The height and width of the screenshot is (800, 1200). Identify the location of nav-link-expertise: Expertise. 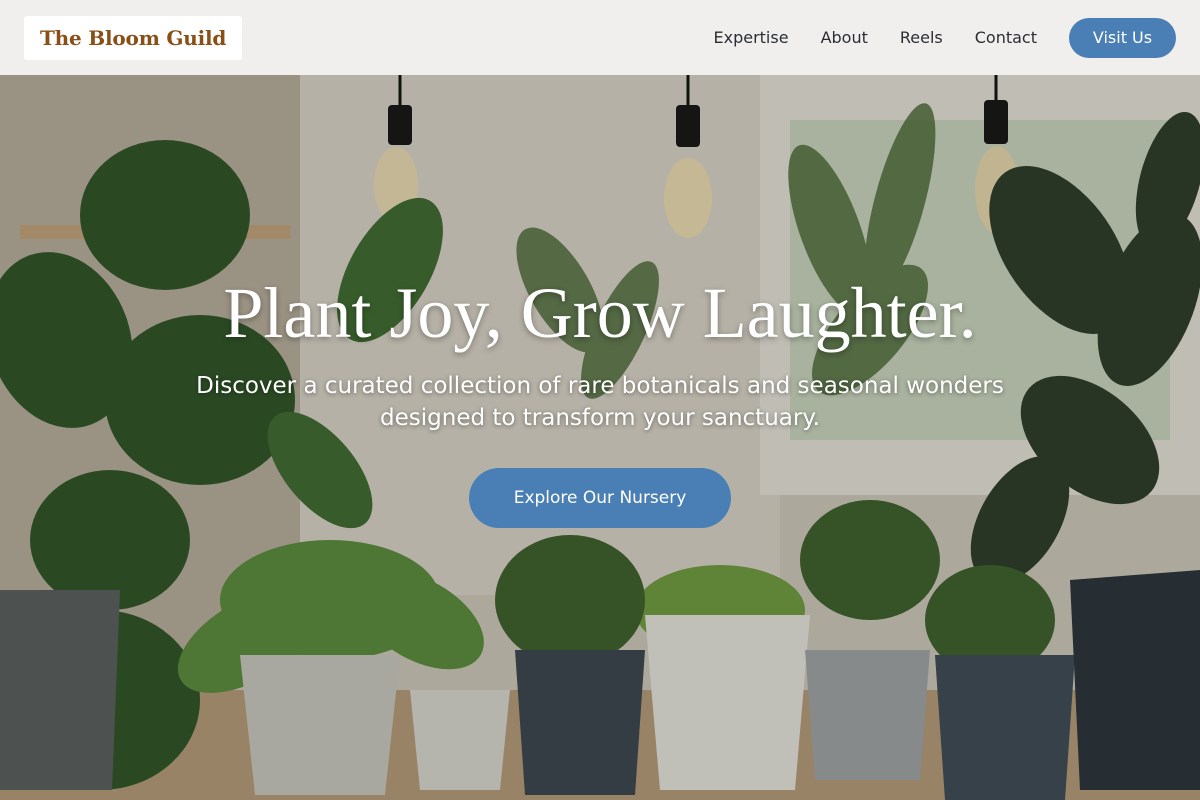
(751, 37).